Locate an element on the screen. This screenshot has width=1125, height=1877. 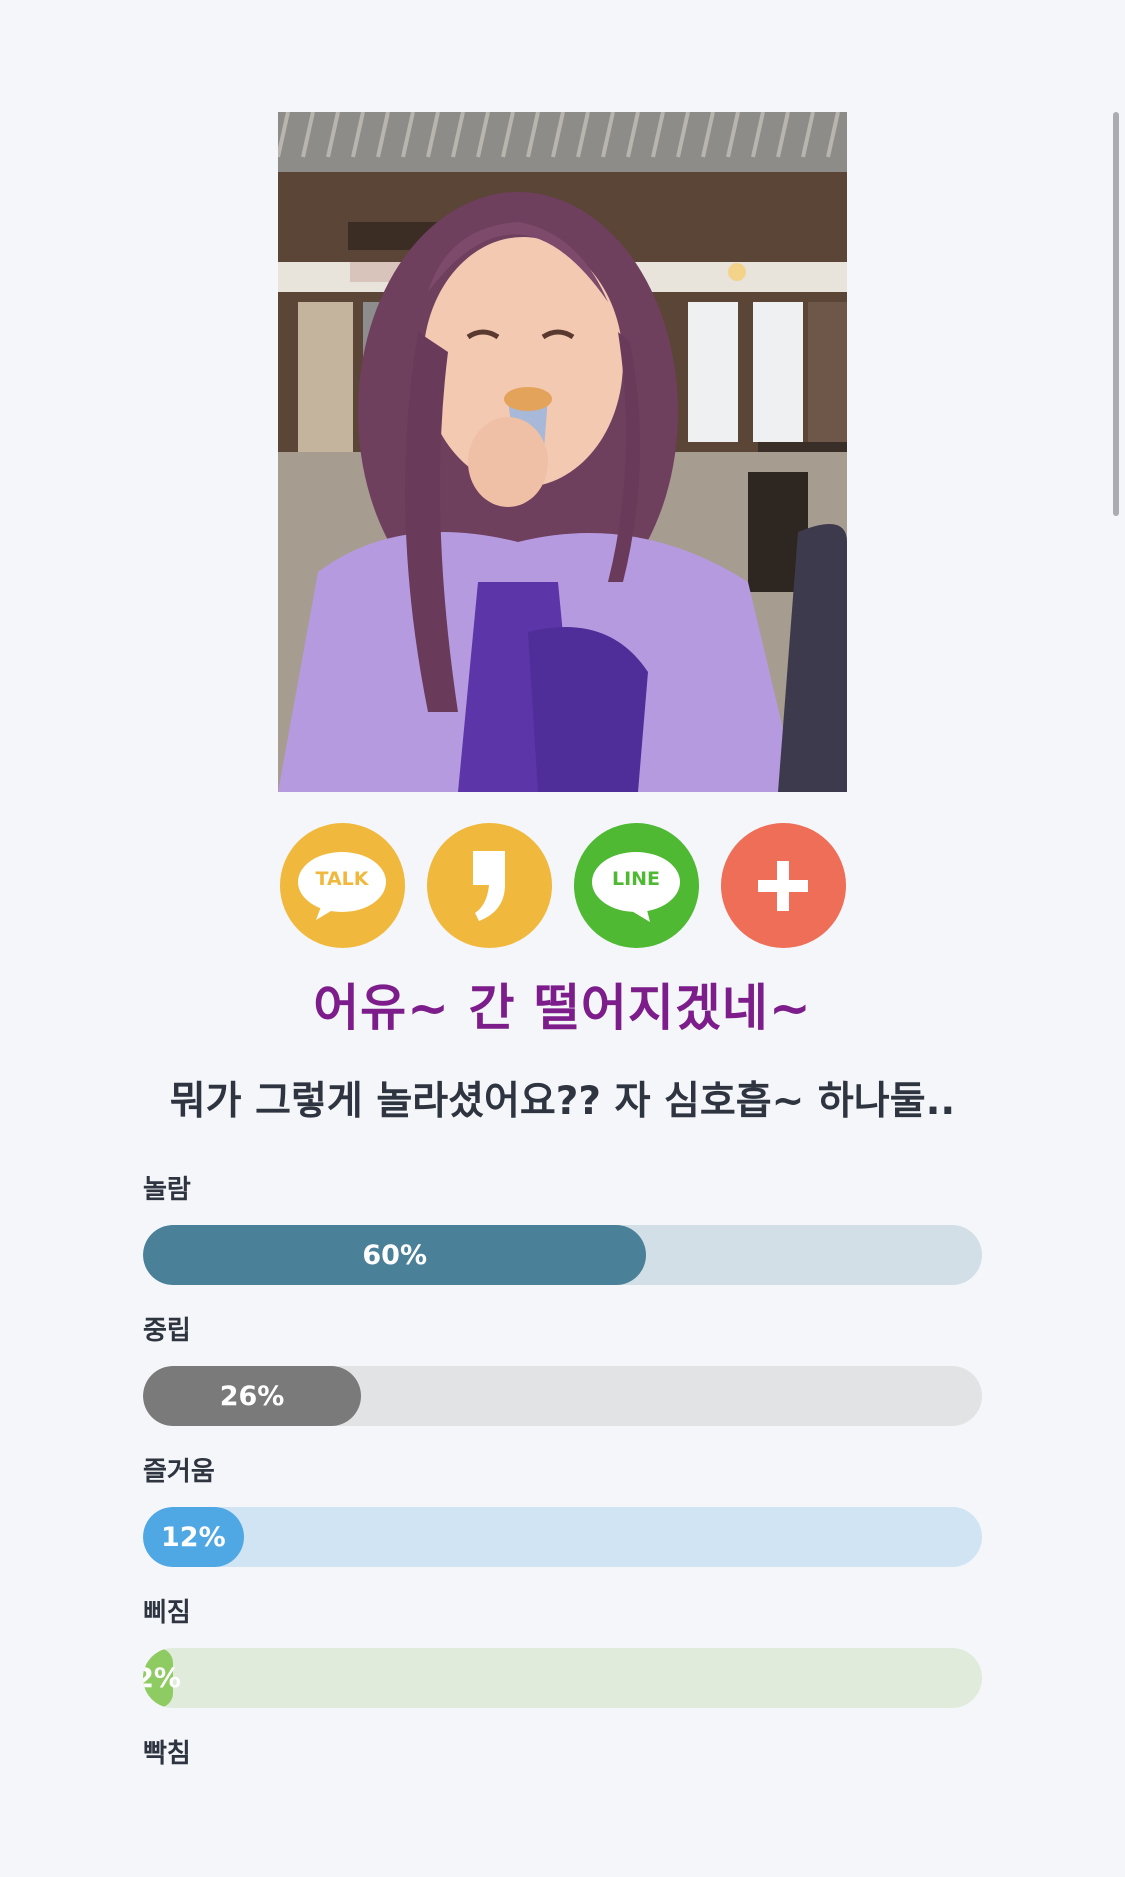
scrollbar is located at coordinates (1116, 314).